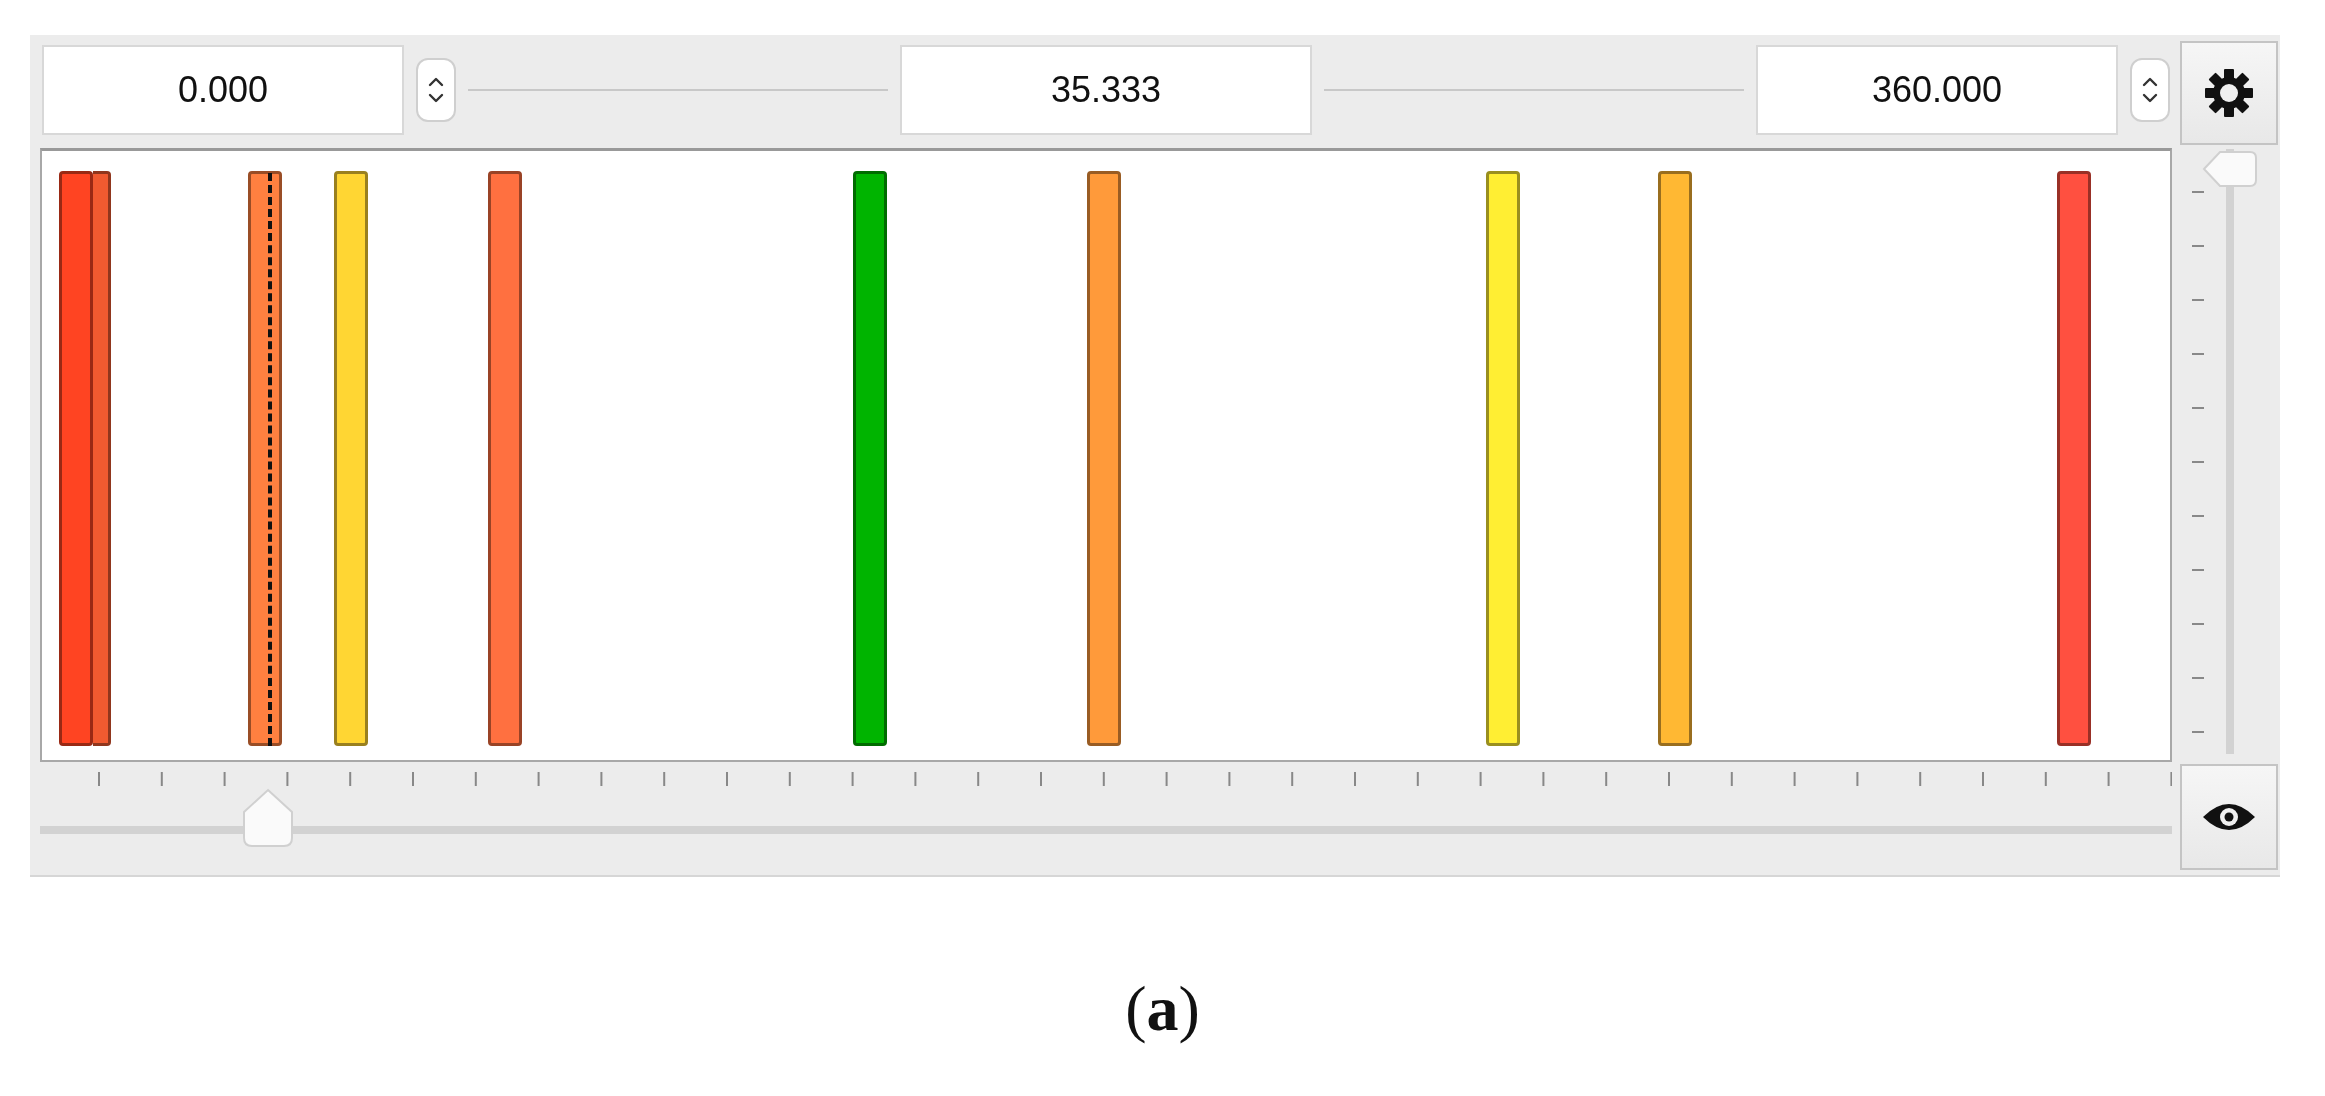 Image resolution: width=2325 pixels, height=1096 pixels. I want to click on current-value-field: 35.333, so click(1106, 90).